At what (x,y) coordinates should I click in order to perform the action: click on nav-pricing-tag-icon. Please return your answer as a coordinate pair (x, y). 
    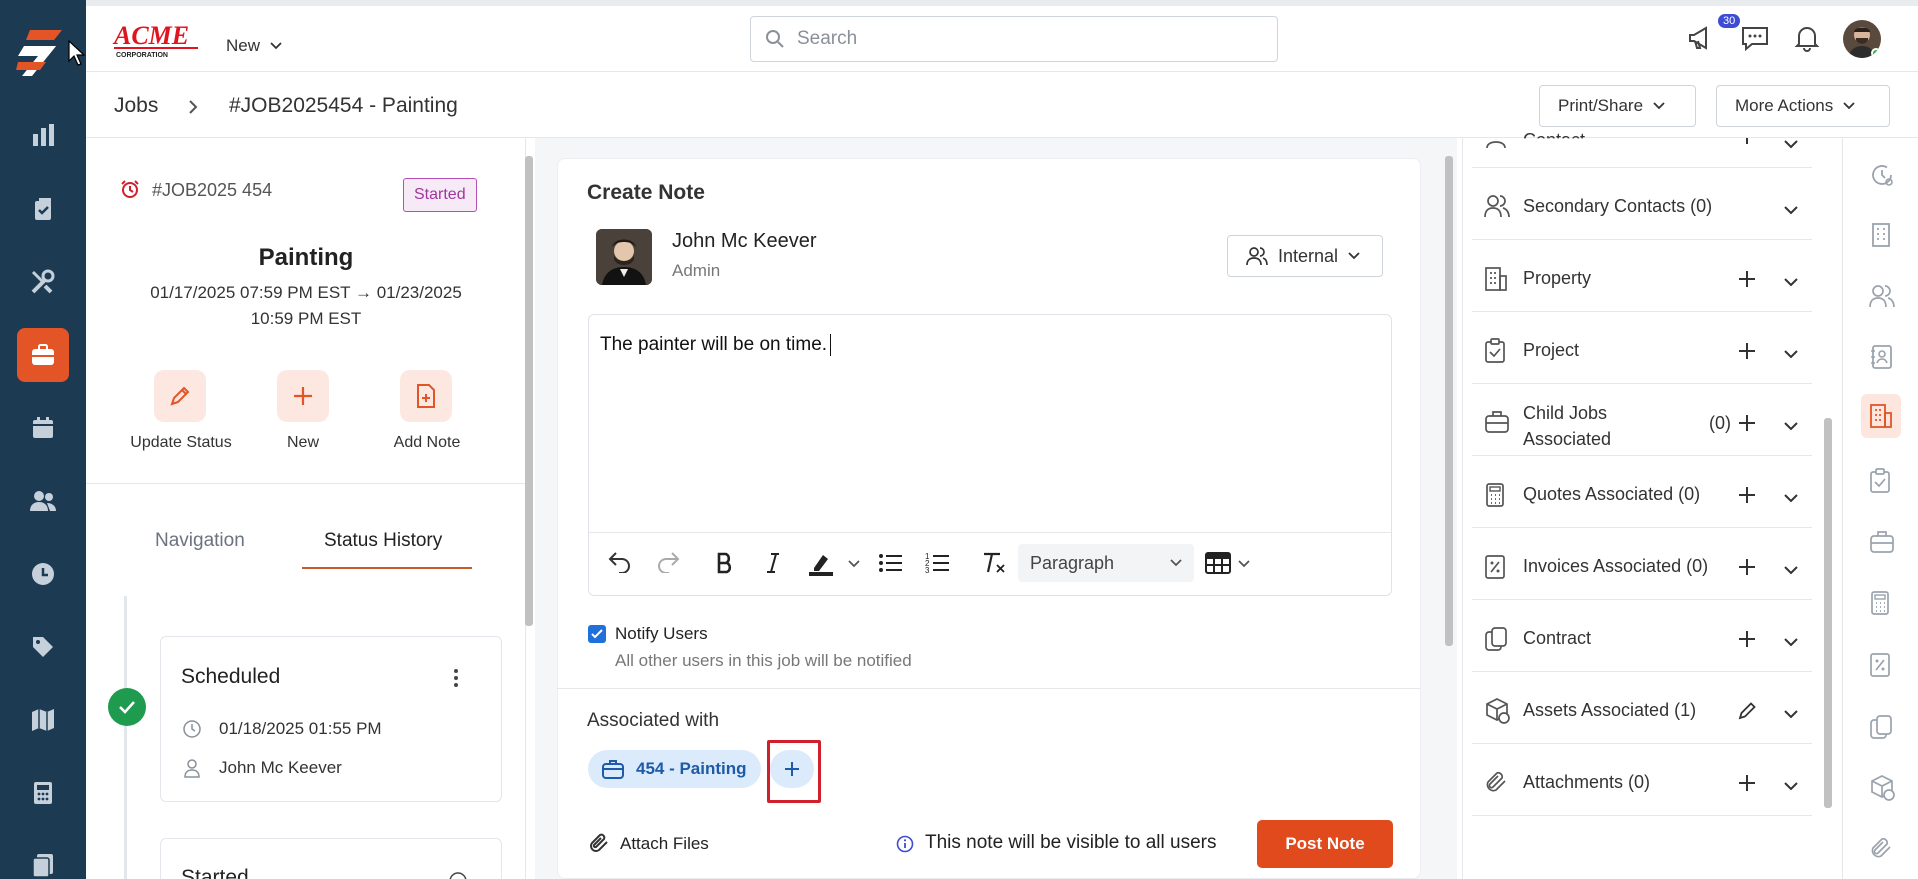
    Looking at the image, I should click on (43, 647).